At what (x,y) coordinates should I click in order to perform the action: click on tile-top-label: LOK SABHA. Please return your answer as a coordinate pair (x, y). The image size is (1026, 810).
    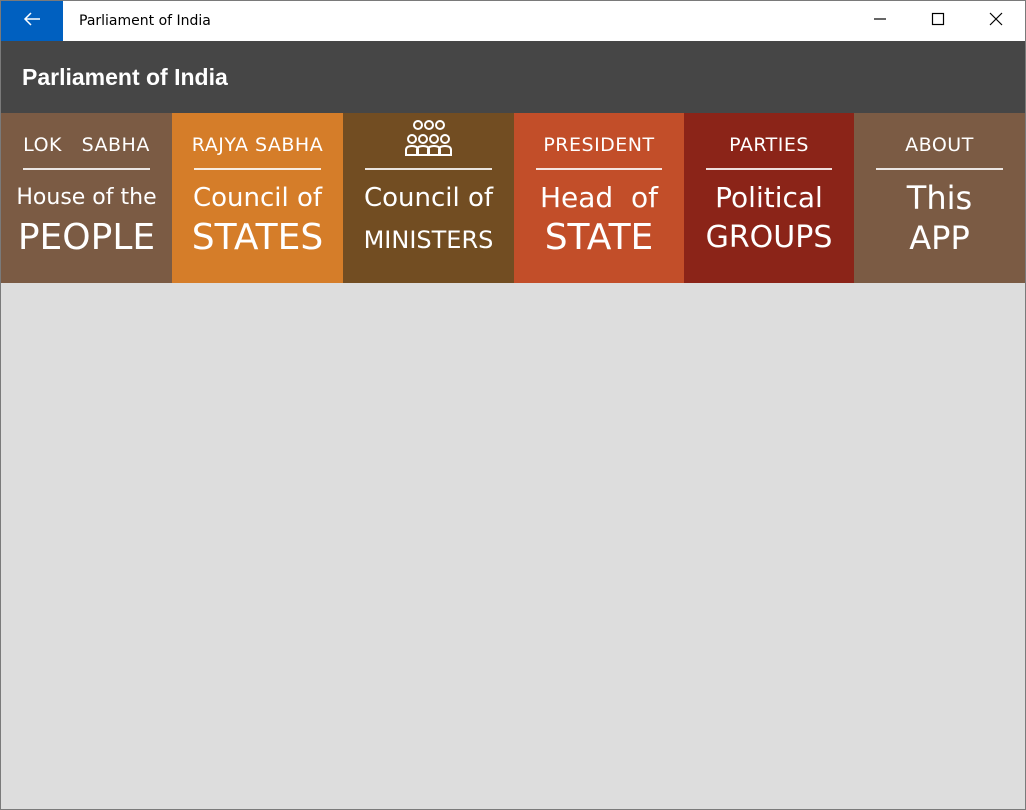
    Looking at the image, I should click on (86, 145).